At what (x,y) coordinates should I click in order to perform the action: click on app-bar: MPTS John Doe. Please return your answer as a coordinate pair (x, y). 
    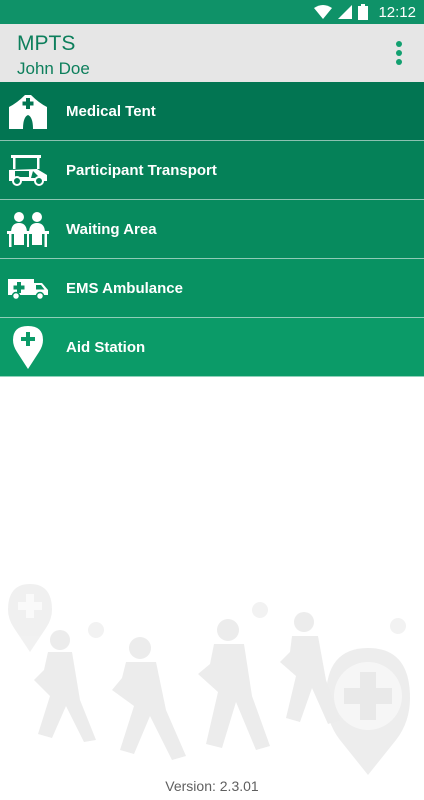
    Looking at the image, I should click on (212, 53).